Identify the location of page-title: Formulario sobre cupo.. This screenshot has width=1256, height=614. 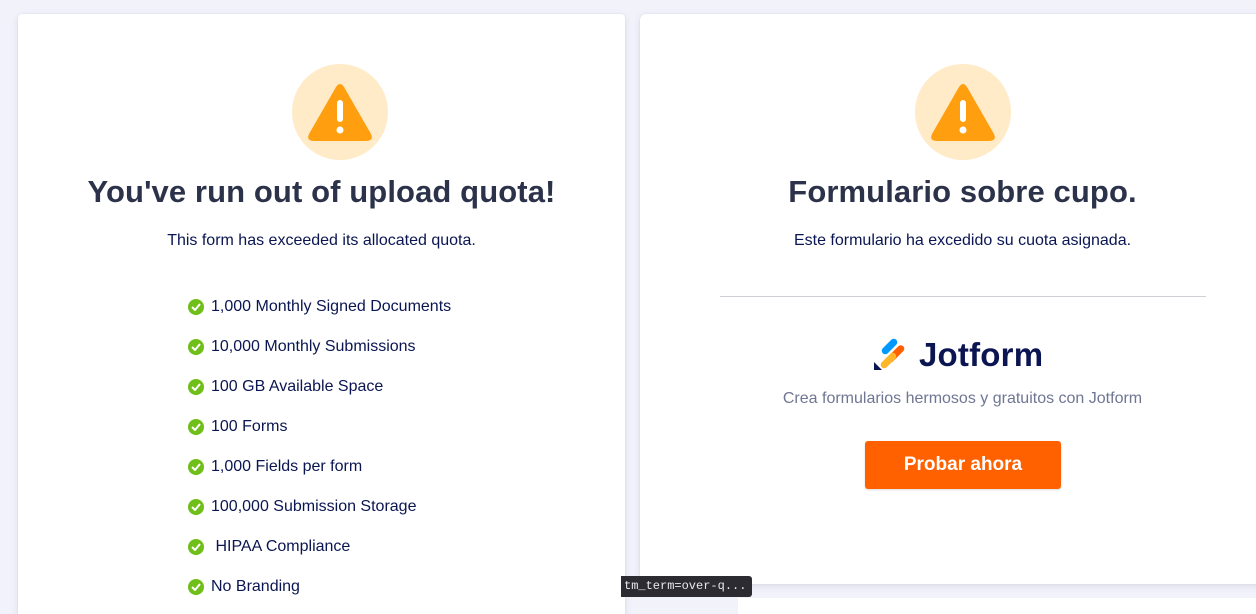
(962, 191).